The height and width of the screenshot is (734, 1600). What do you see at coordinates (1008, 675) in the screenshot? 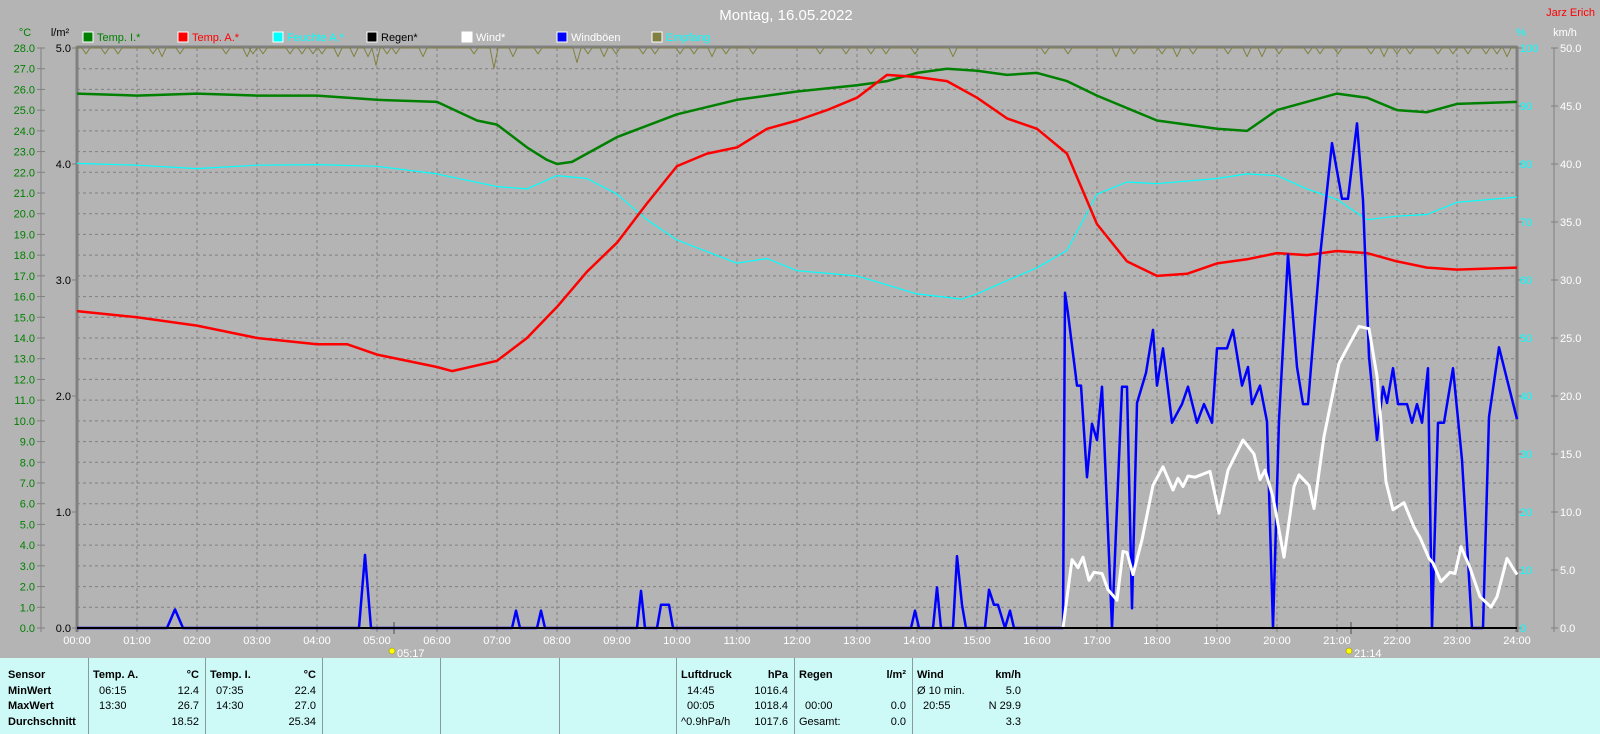
I see `wind-unit: km/h` at bounding box center [1008, 675].